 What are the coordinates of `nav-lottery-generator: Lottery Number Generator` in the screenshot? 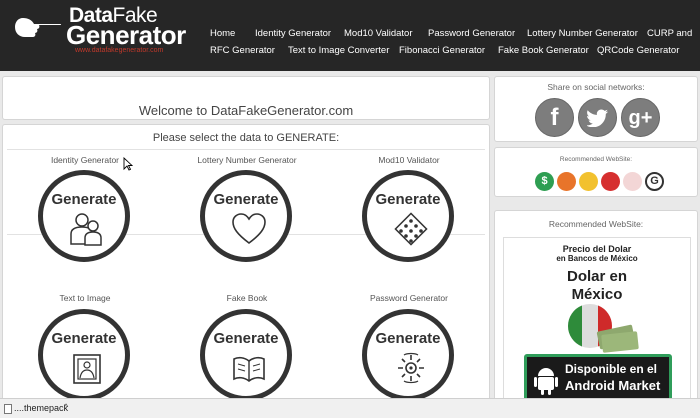 It's located at (582, 33).